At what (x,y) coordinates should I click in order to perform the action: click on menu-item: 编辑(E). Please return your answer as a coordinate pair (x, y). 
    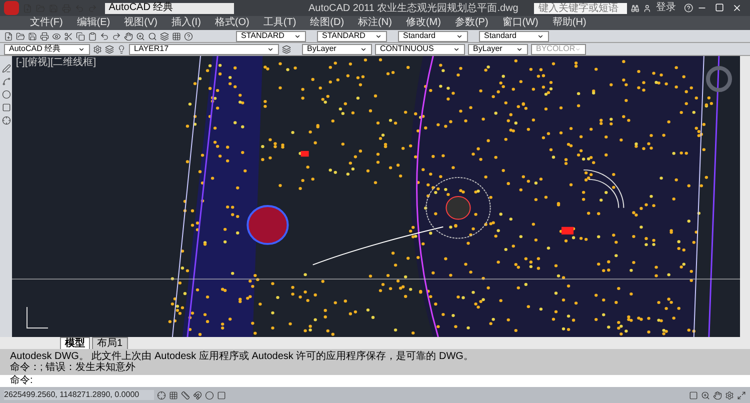
    Looking at the image, I should click on (93, 23).